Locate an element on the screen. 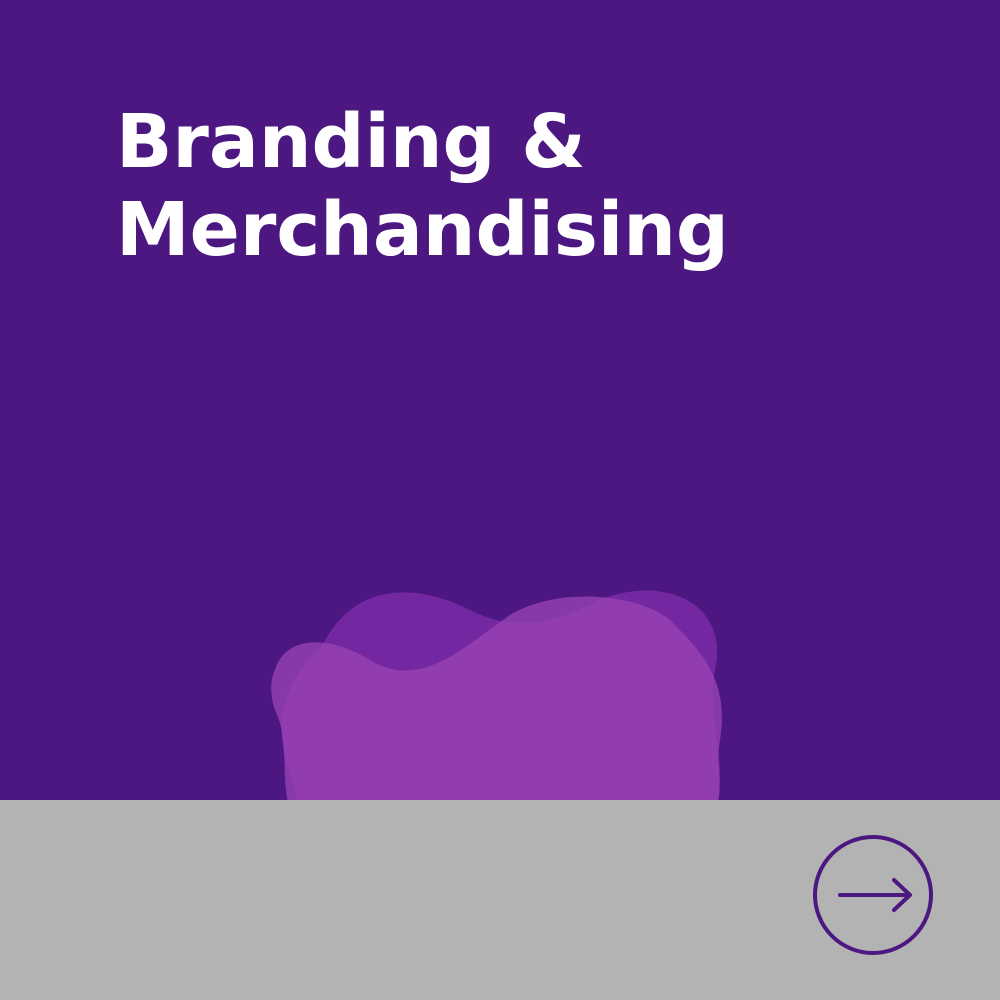 The image size is (1000, 1000). page-title: Branding & Merchandising is located at coordinates (422, 186).